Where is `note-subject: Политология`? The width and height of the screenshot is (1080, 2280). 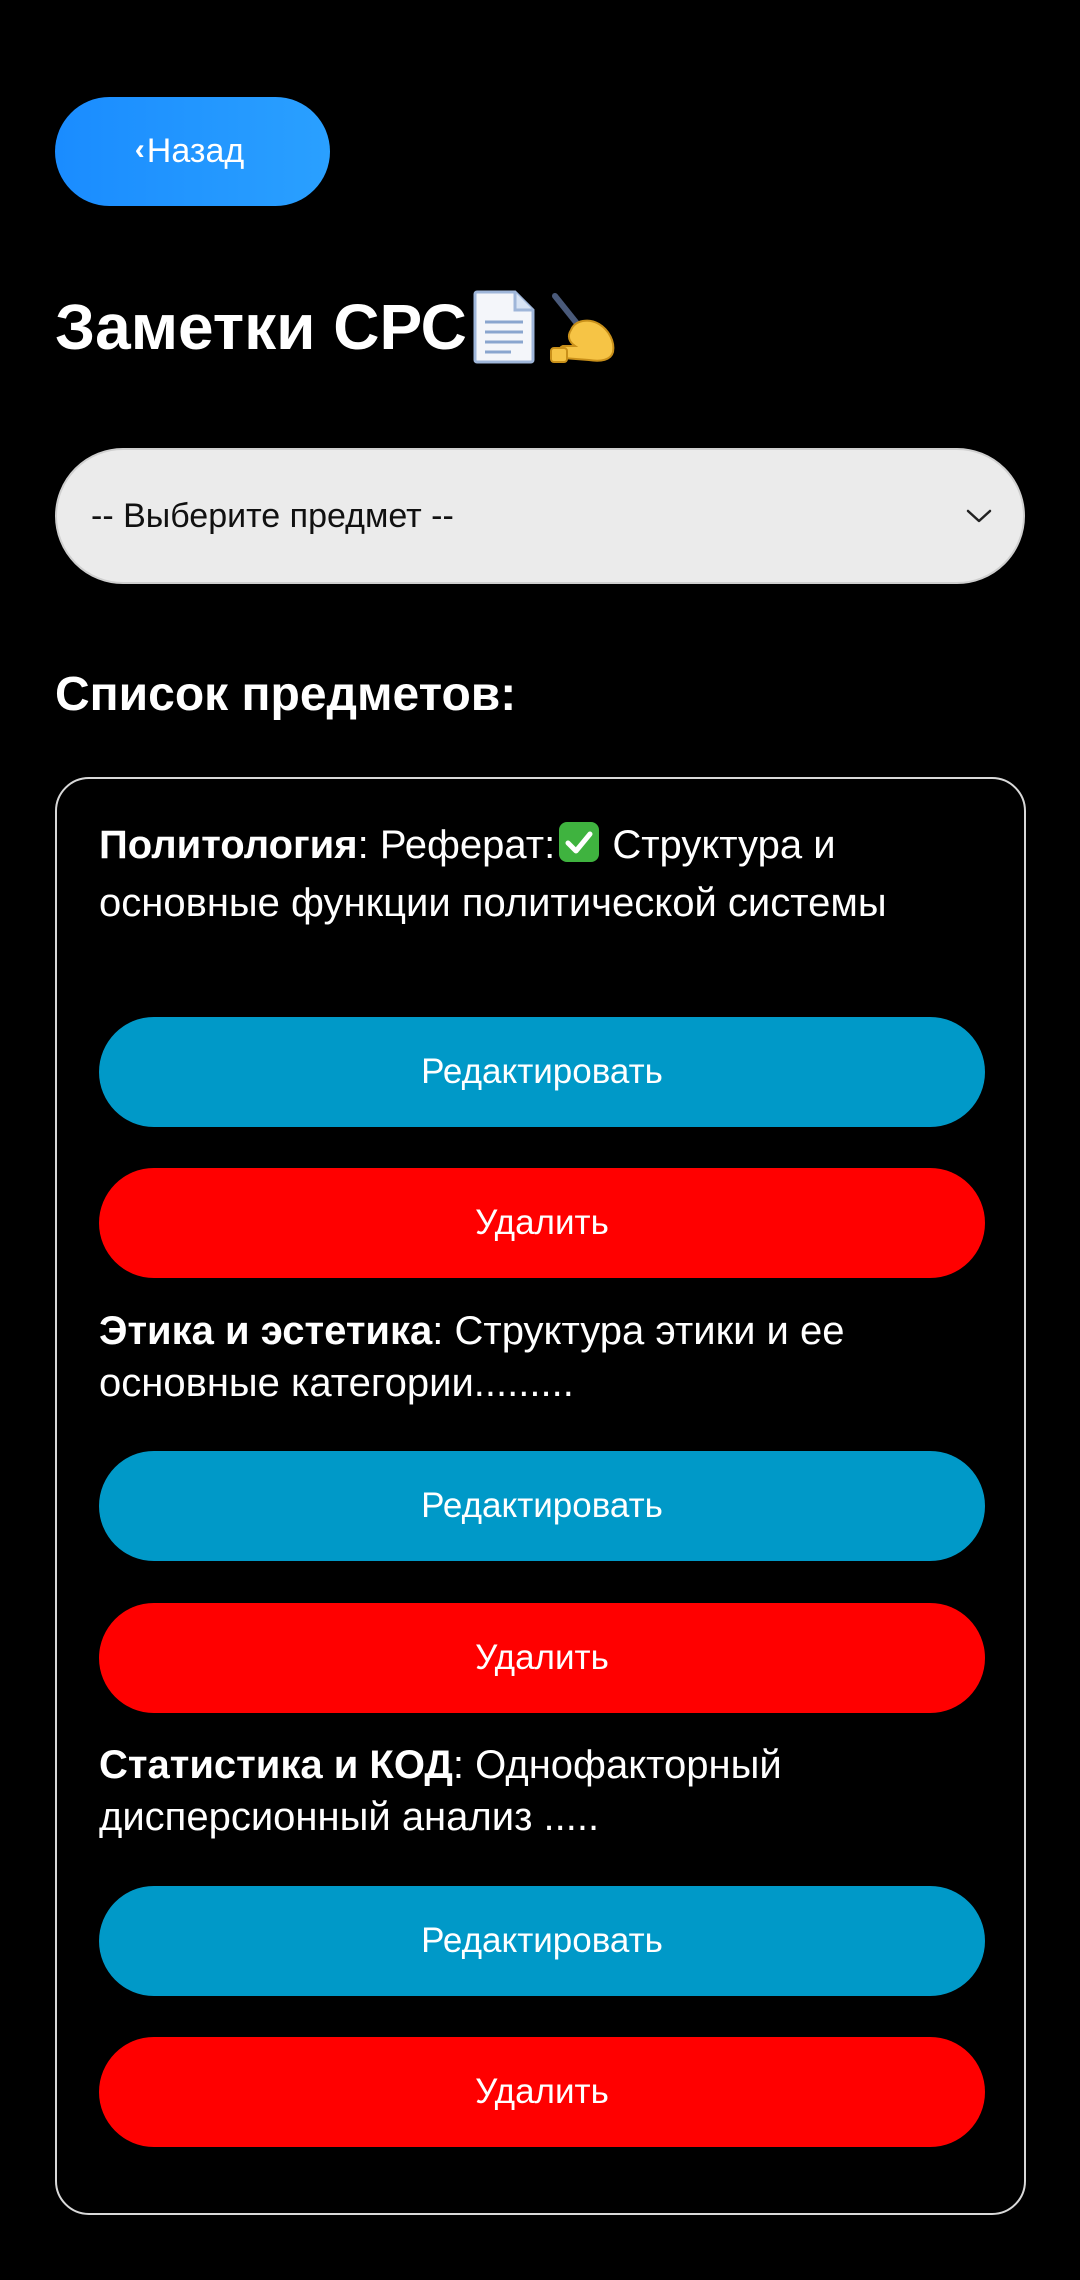
note-subject: Политология is located at coordinates (228, 845).